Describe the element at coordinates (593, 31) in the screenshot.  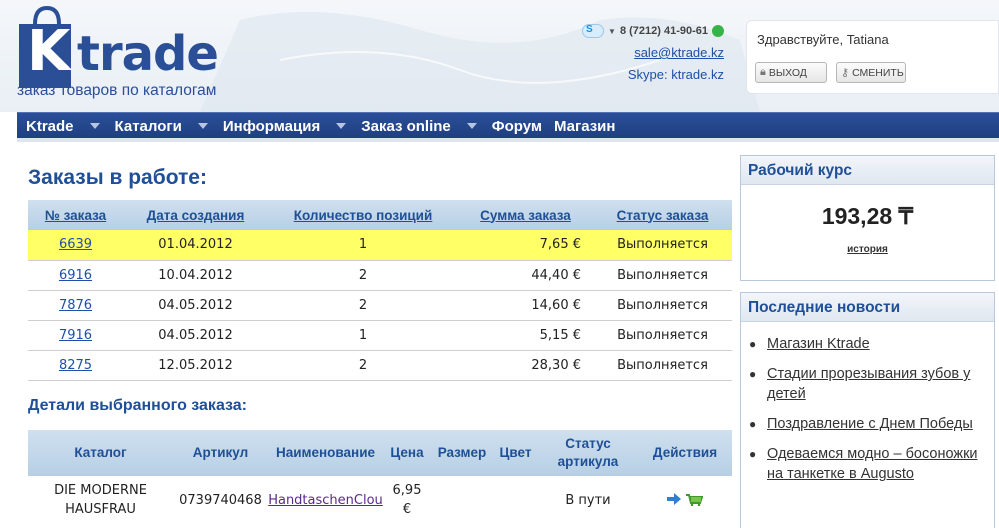
I see `skype-icon` at that location.